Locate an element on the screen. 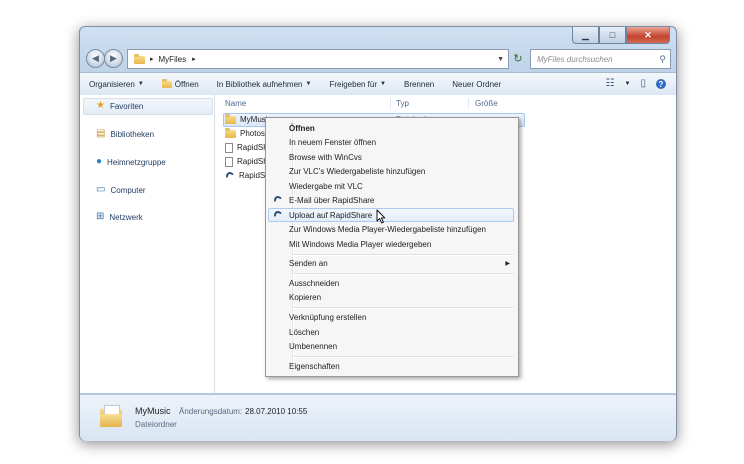 This screenshot has height=464, width=744. close-button: ✕ is located at coordinates (648, 35).